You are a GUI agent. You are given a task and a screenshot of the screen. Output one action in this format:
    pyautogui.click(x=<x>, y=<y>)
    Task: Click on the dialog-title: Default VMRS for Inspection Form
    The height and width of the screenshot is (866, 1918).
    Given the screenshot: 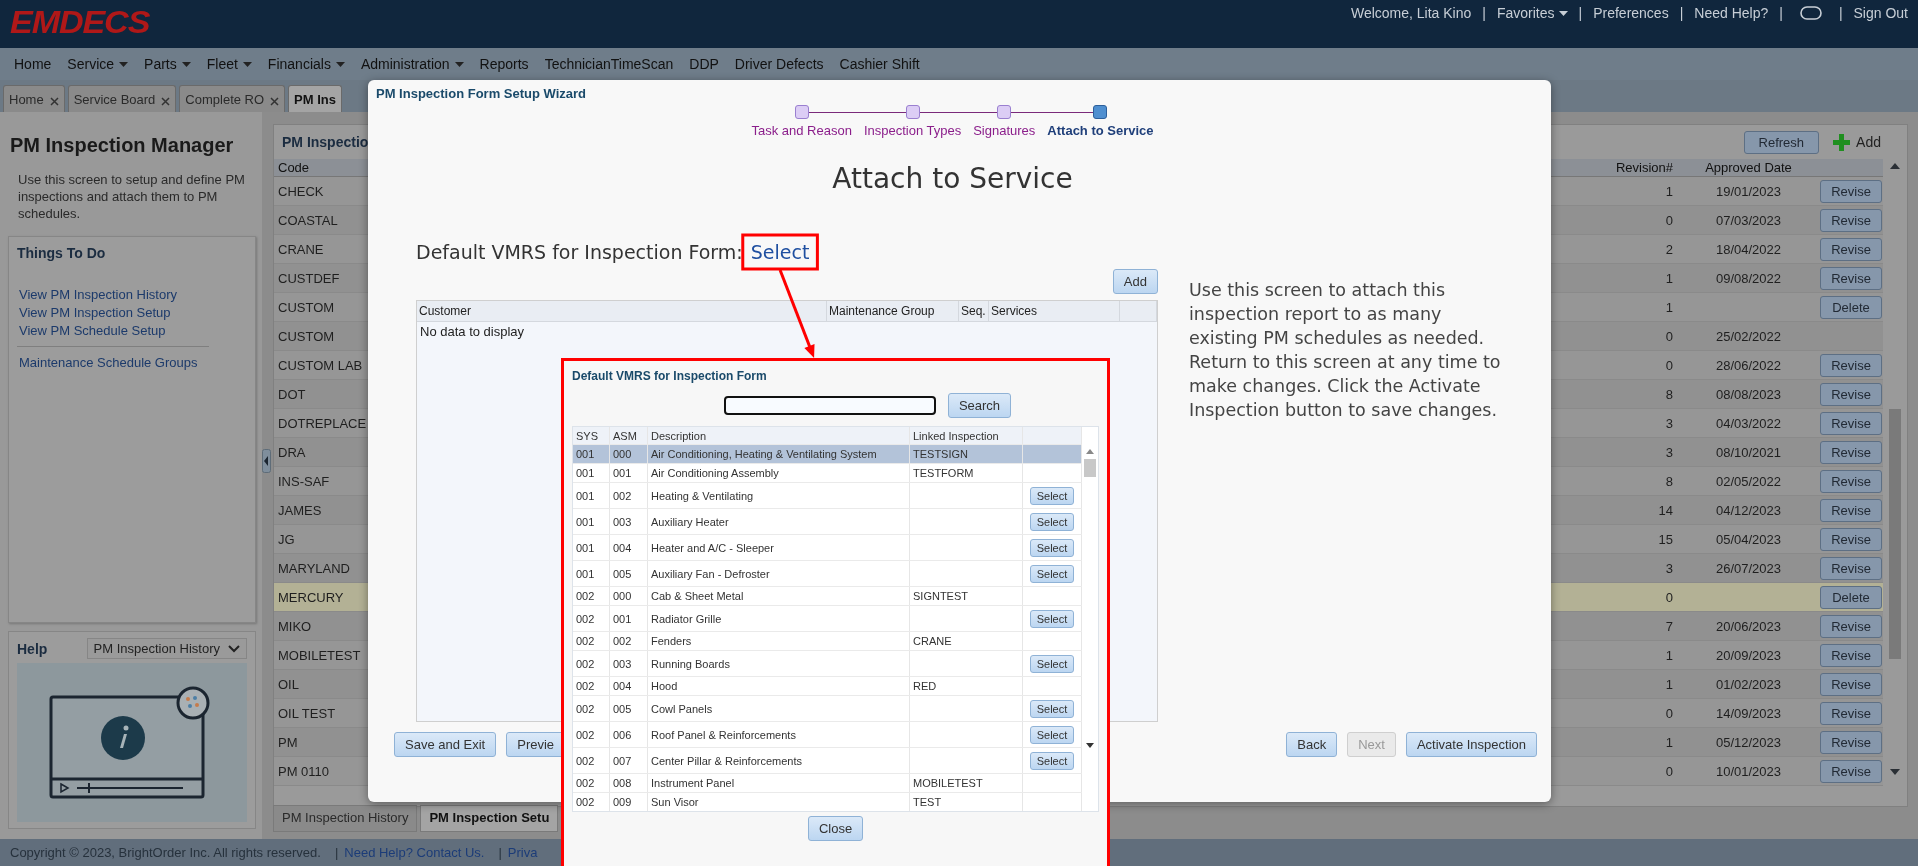 What is the action you would take?
    pyautogui.click(x=670, y=376)
    